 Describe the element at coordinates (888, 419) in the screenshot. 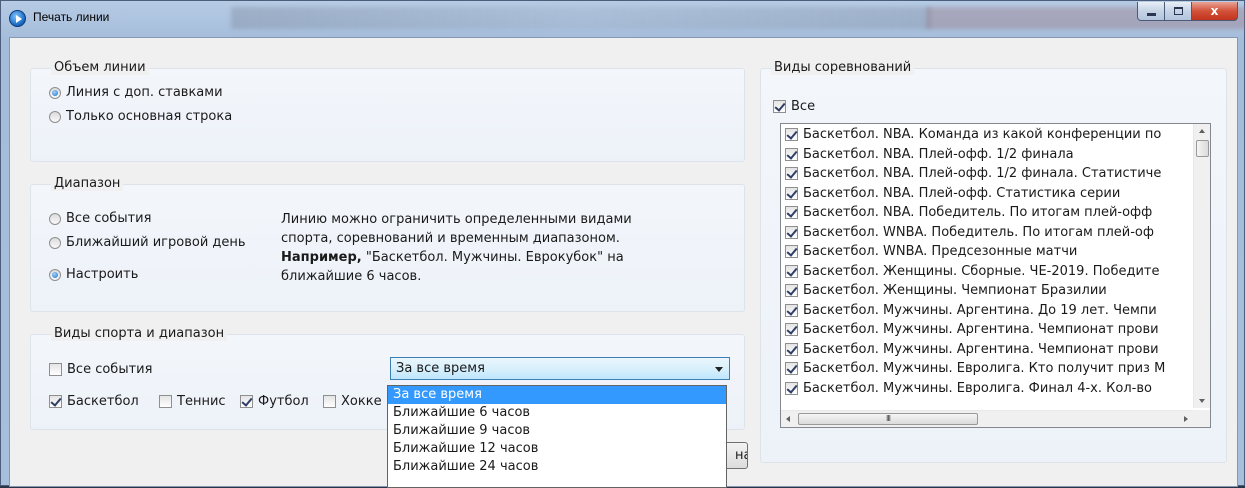

I see `scroll-thumb-horizontal: III` at that location.